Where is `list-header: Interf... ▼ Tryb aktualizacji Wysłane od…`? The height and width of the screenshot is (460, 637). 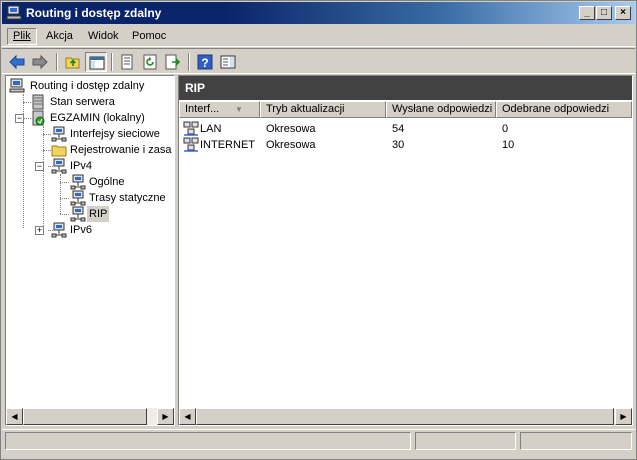 list-header: Interf... ▼ Tryb aktualizacji Wysłane od… is located at coordinates (405, 109).